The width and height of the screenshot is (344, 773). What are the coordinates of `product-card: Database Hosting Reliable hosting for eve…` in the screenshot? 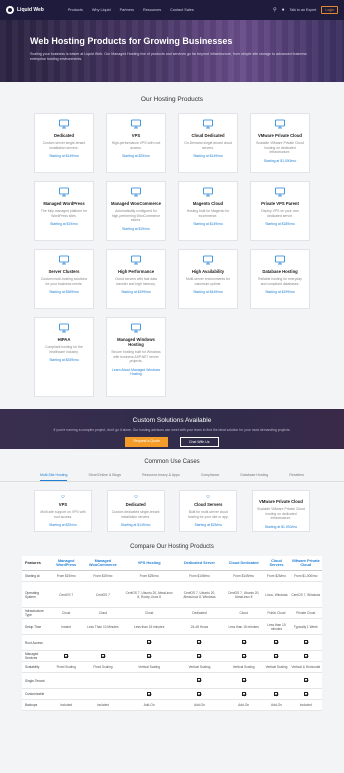 It's located at (280, 279).